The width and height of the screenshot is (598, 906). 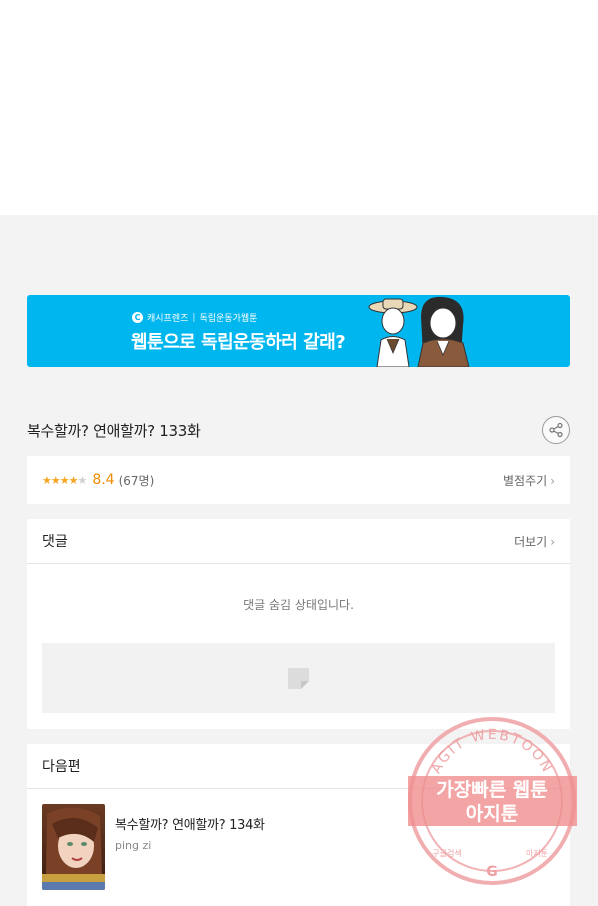 I want to click on next-episode-header: 다음편, so click(x=298, y=766).